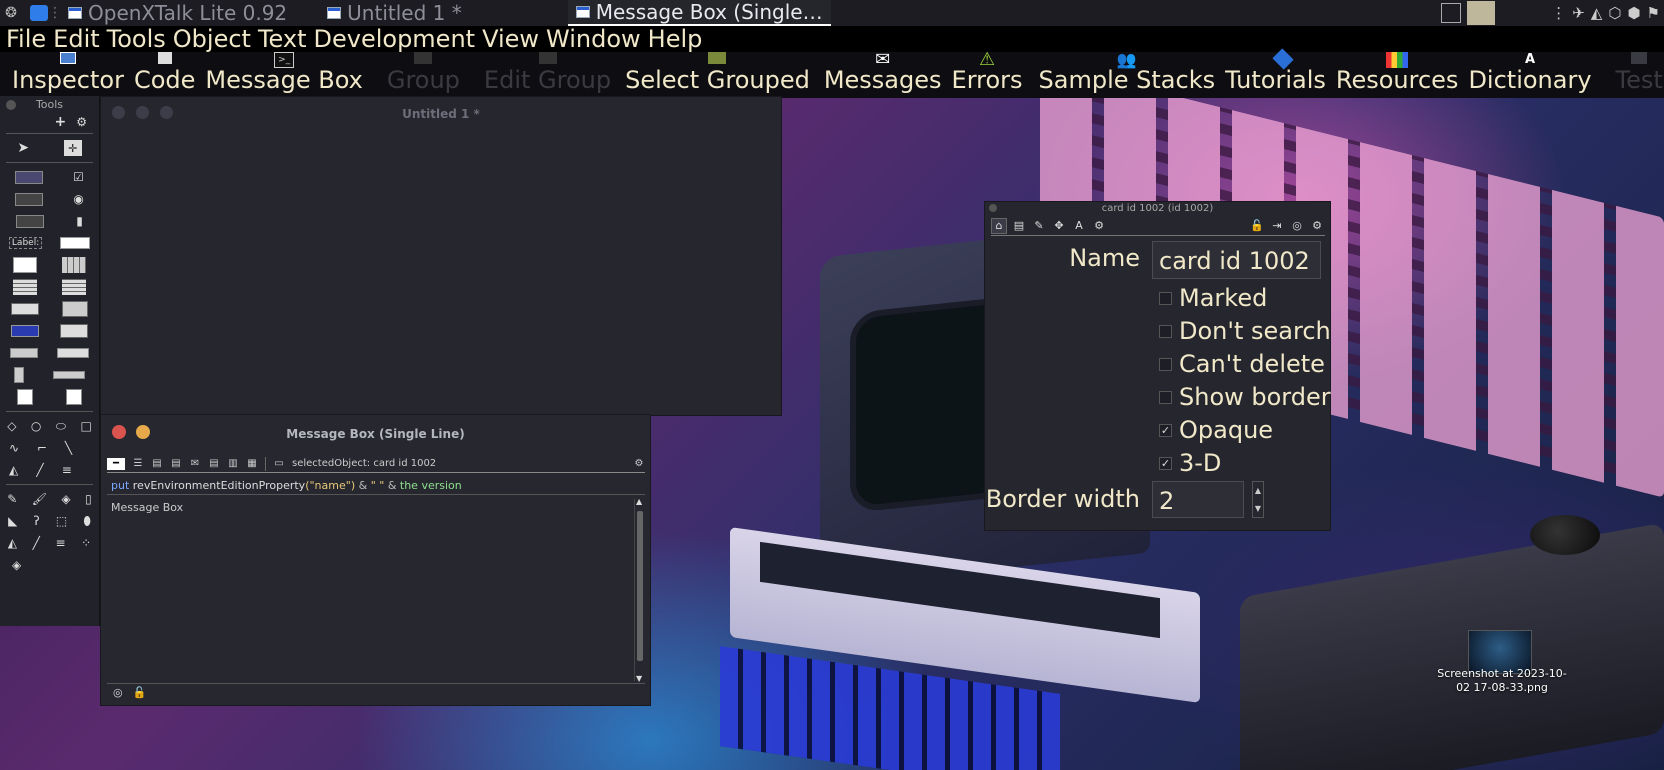 The width and height of the screenshot is (1664, 770). What do you see at coordinates (423, 75) in the screenshot?
I see `group-button: Group` at bounding box center [423, 75].